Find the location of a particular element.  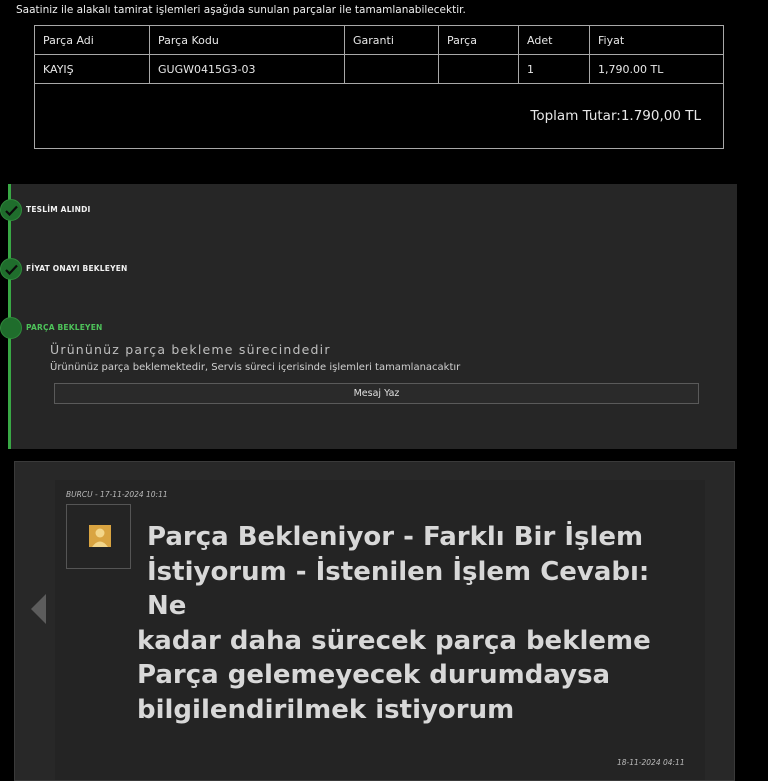

total-amount: Toplam Tutar:1.790,00 TL is located at coordinates (379, 116).